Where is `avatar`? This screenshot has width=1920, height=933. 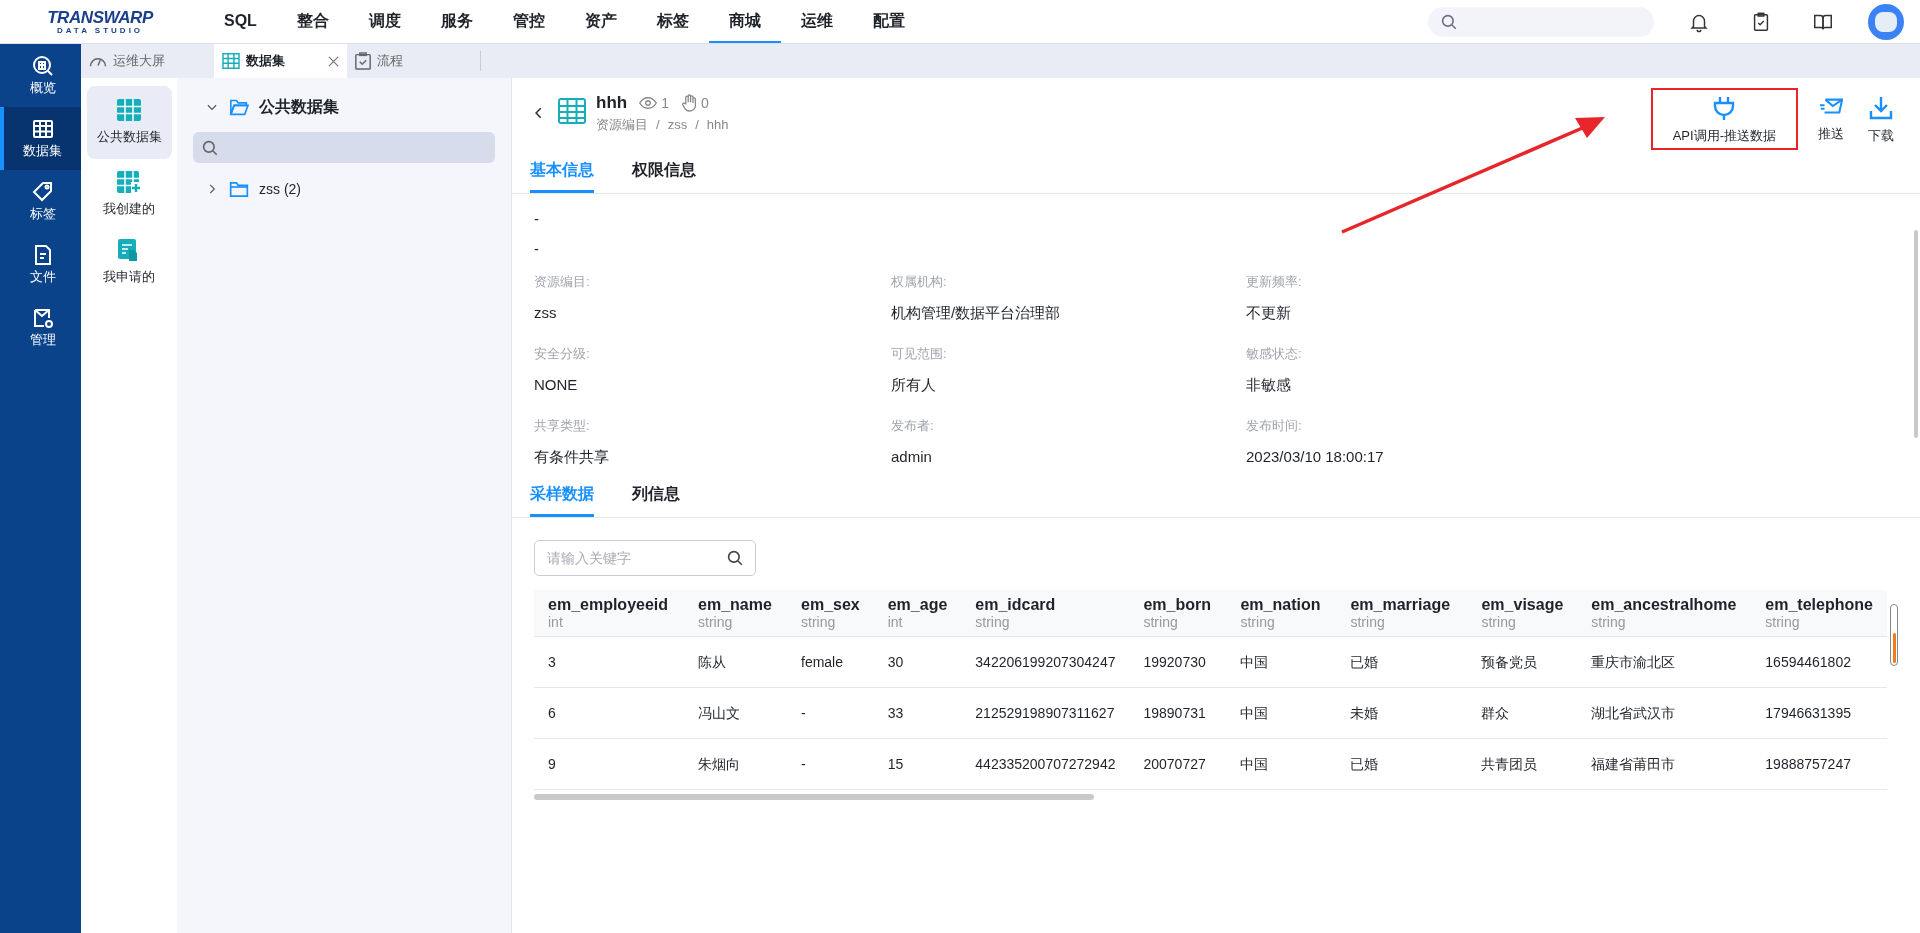
avatar is located at coordinates (1886, 21).